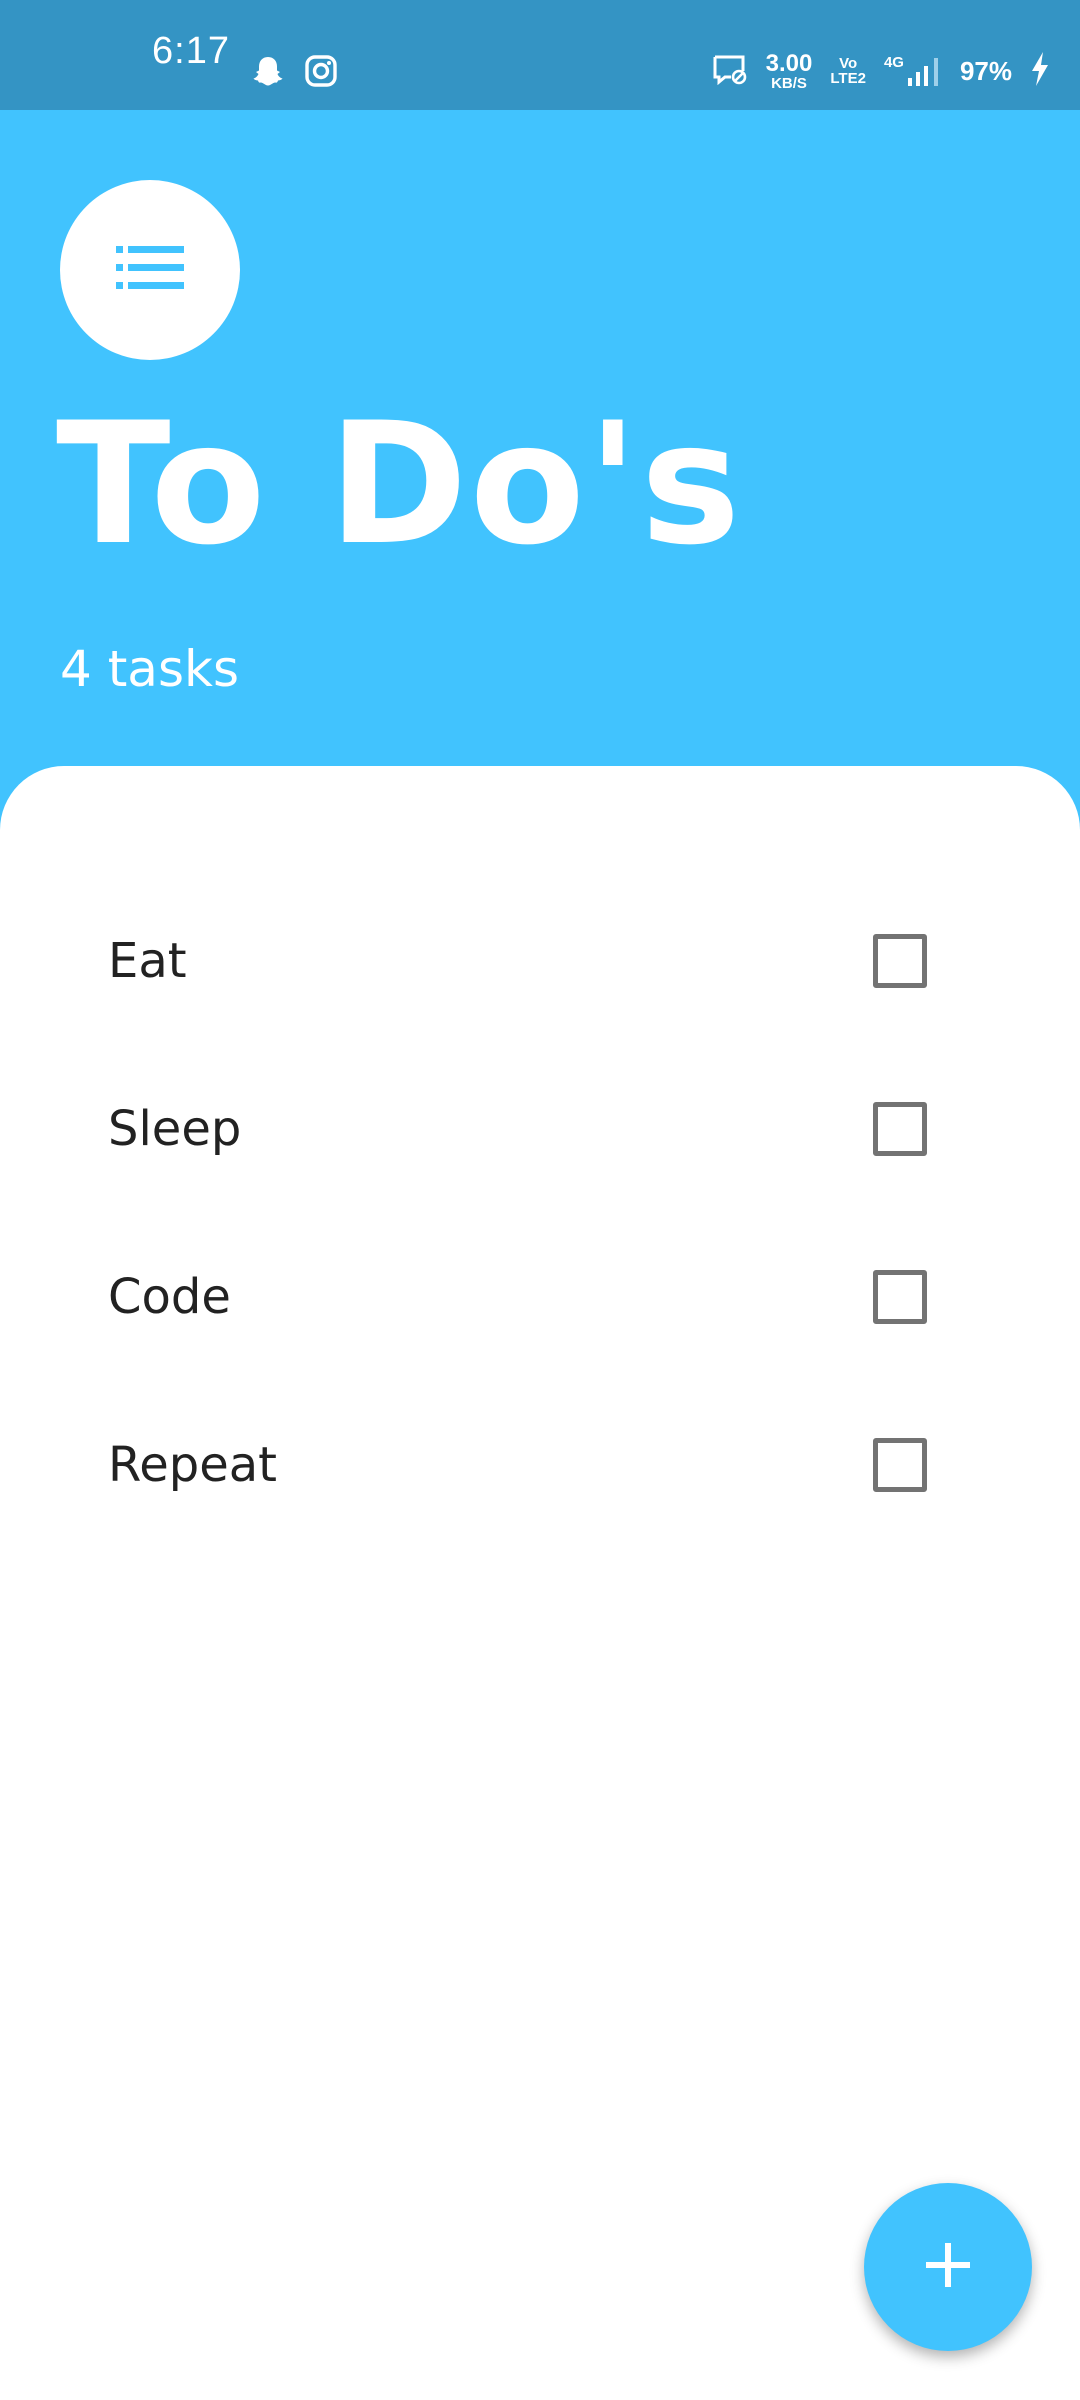 The image size is (1080, 2400). I want to click on list-item: Sleep, so click(540, 1129).